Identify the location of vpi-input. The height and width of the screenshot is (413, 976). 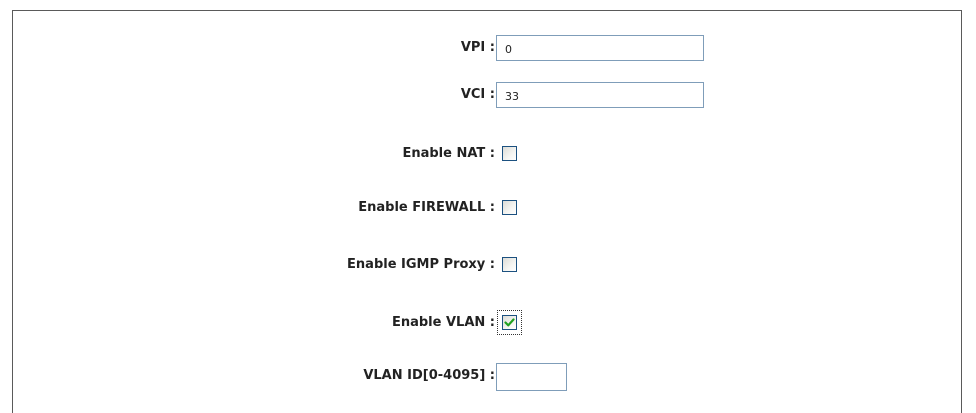
(600, 48).